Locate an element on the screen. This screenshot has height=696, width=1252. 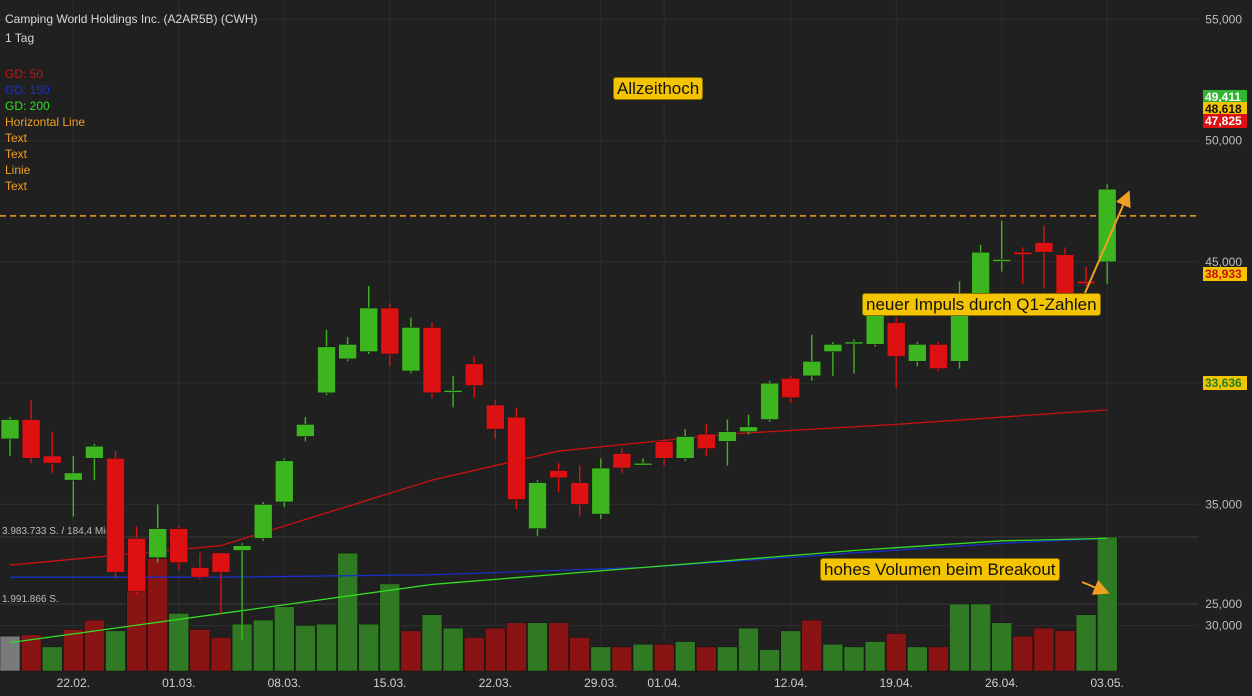
legend-text-2: Text is located at coordinates (16, 154).